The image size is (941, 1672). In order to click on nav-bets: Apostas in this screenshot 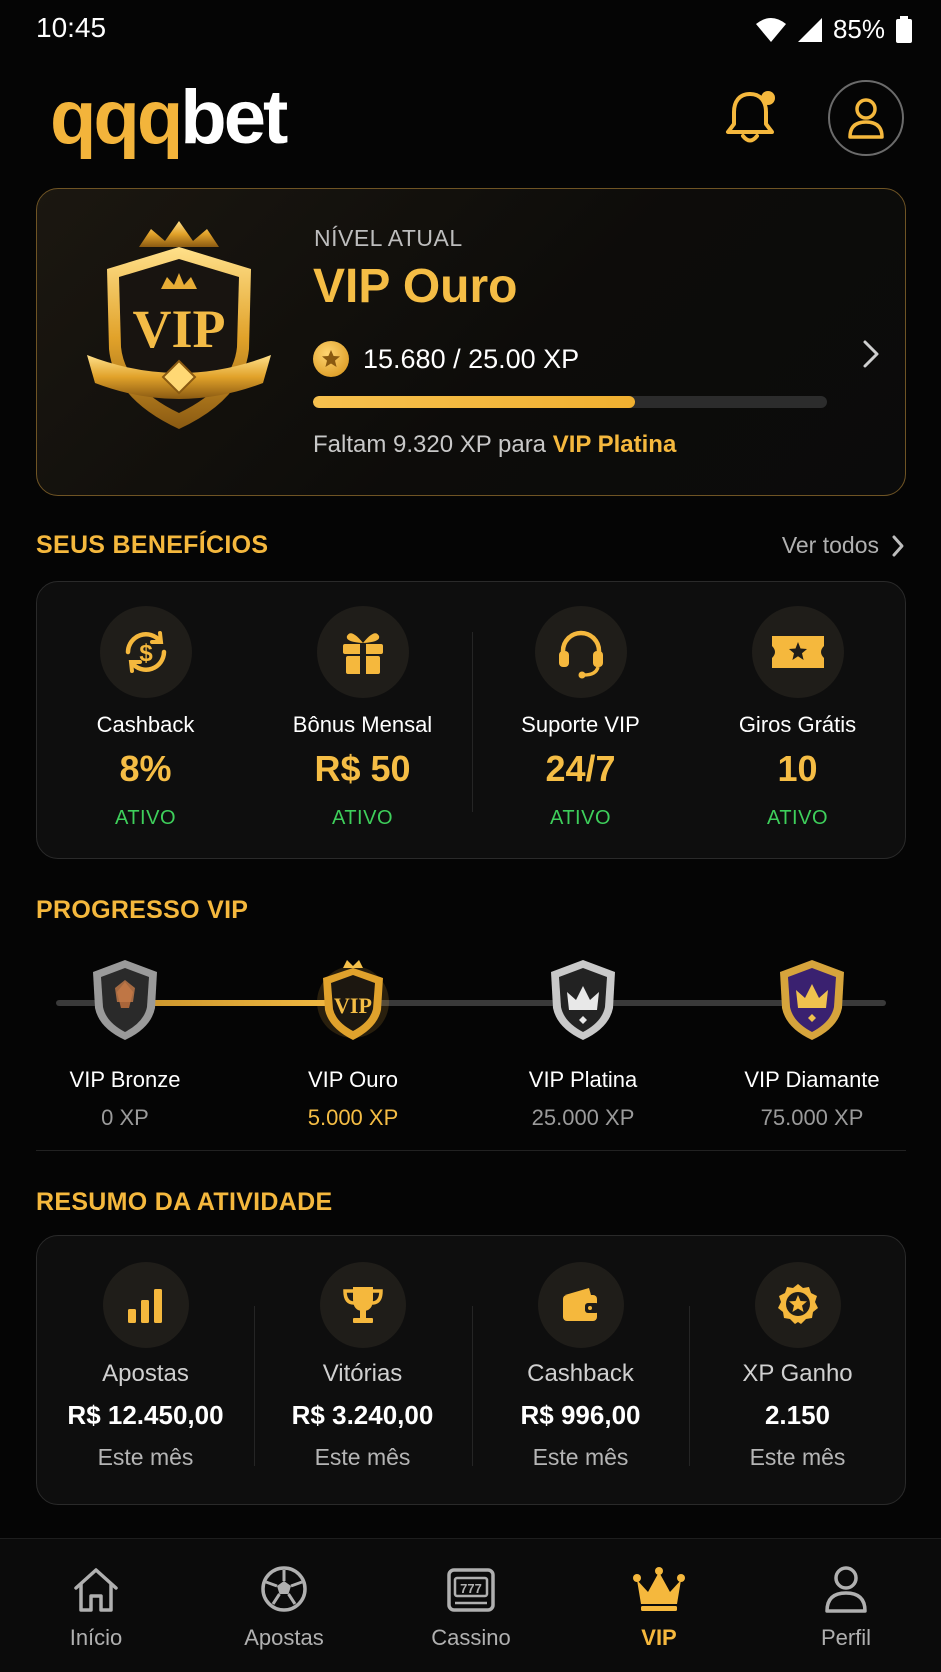, I will do `click(284, 1605)`.